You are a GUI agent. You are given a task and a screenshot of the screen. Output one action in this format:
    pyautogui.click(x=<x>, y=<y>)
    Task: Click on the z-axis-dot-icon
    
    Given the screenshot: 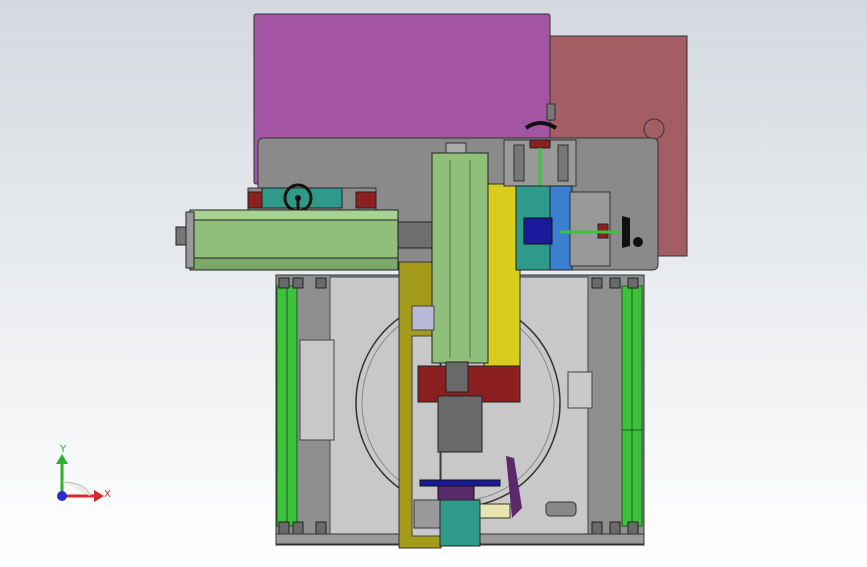 What is the action you would take?
    pyautogui.click(x=62, y=496)
    